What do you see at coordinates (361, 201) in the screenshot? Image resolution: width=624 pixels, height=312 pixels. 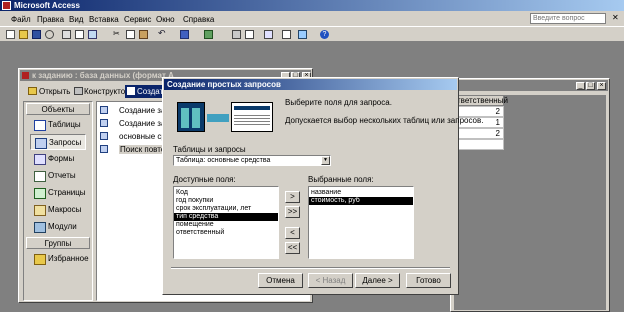 I see `list-item-selected: стоимость, руб` at bounding box center [361, 201].